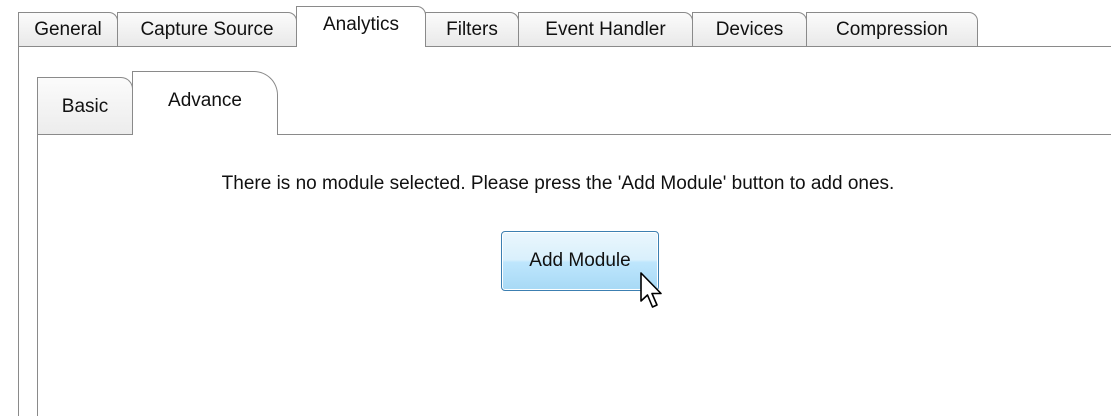  I want to click on analytics-subtab-strip: Basic Advance, so click(157, 104).